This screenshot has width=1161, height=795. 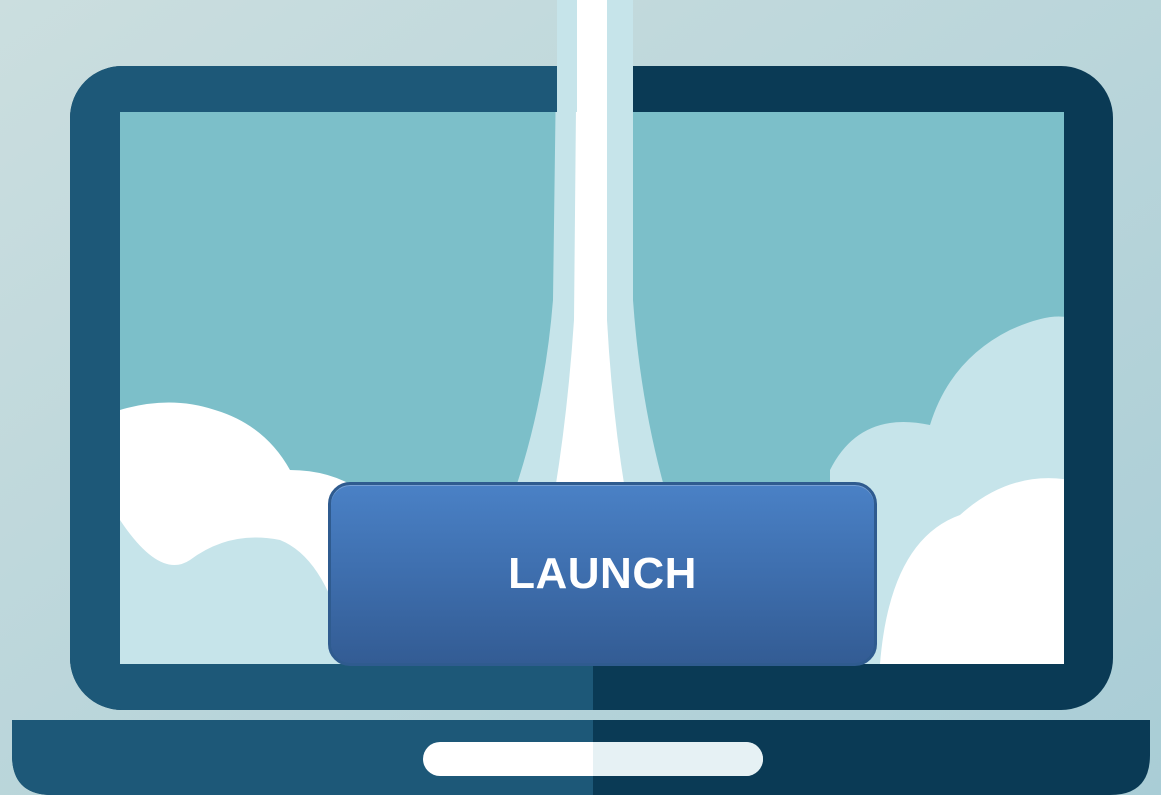 I want to click on rocket-trail-top-inner, so click(x=592, y=56).